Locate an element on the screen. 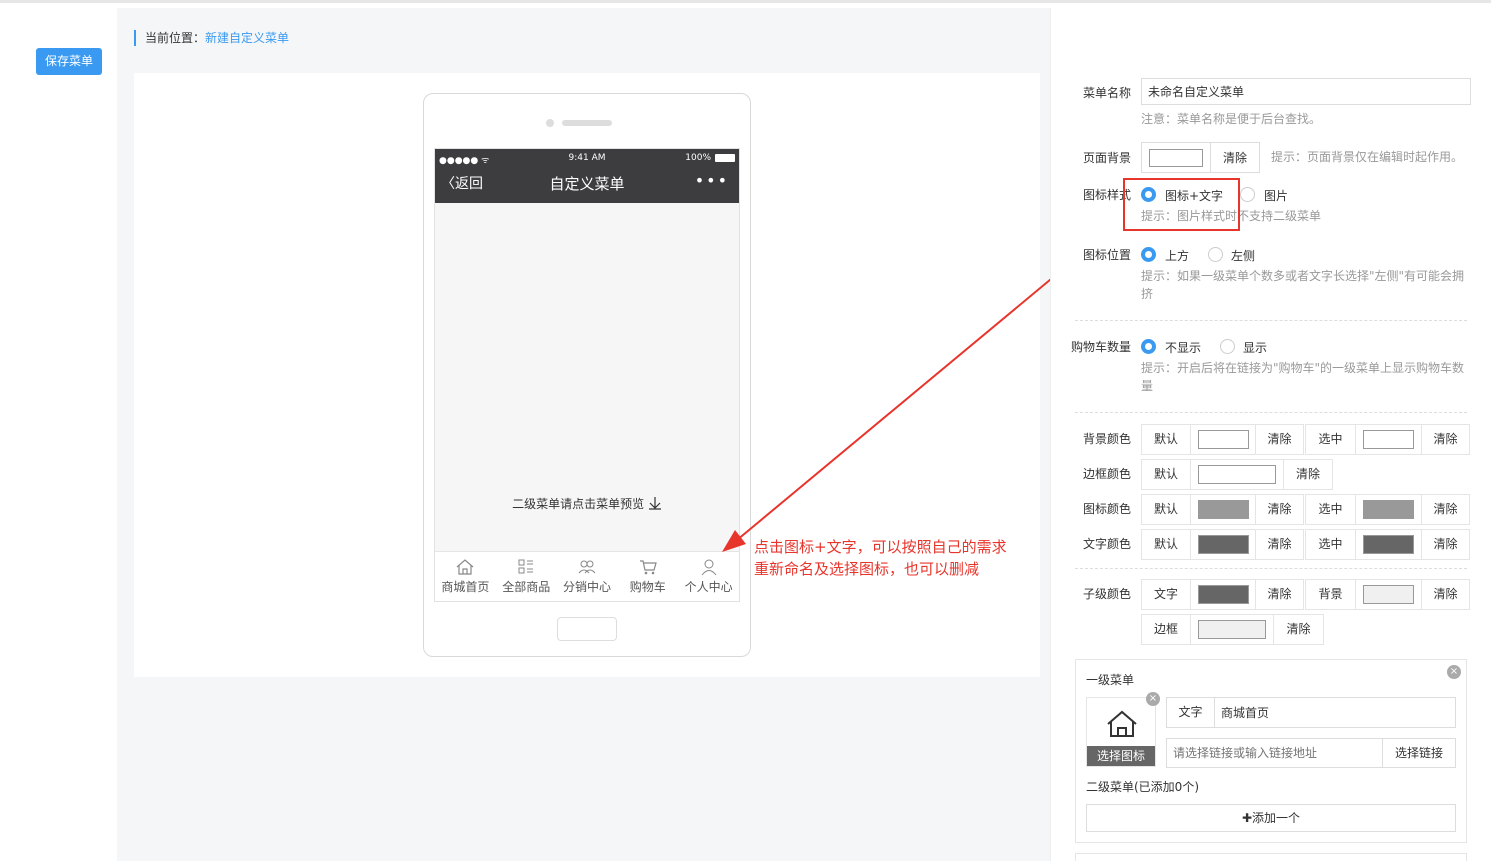  plus-icon: ✚ is located at coordinates (1247, 818).